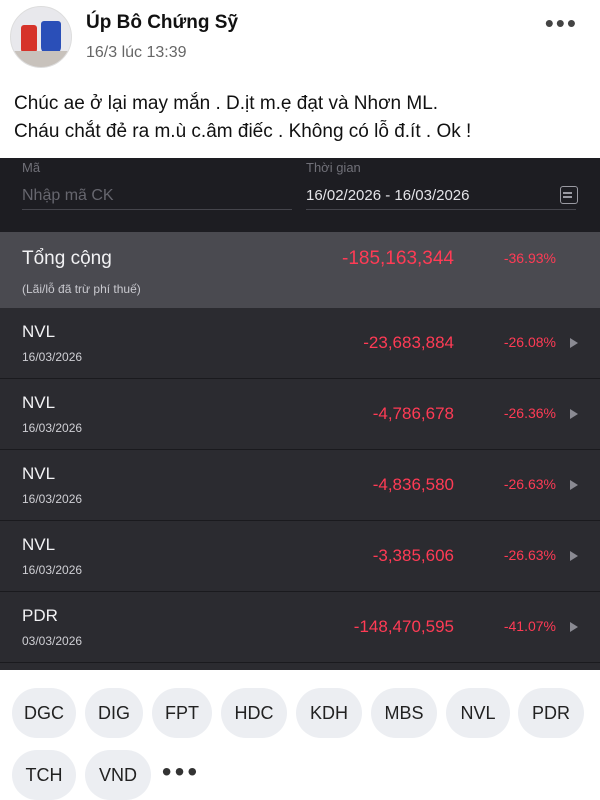  What do you see at coordinates (408, 342) in the screenshot?
I see `trade-value: -23,683,884` at bounding box center [408, 342].